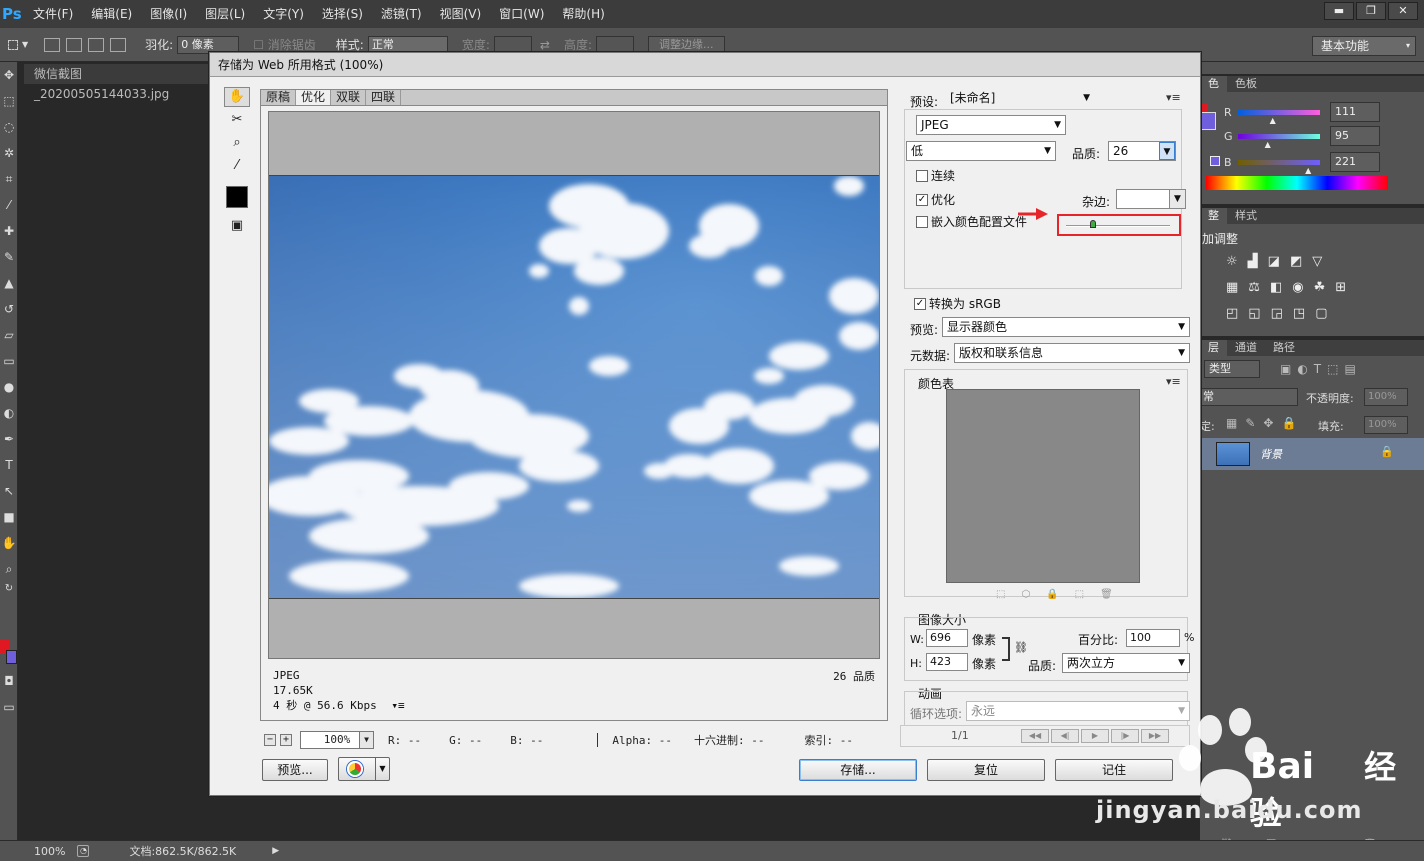 This screenshot has height=861, width=1424. What do you see at coordinates (119, 82) in the screenshot?
I see `document-tab: 微信截图_20200505144033.jpg` at bounding box center [119, 82].